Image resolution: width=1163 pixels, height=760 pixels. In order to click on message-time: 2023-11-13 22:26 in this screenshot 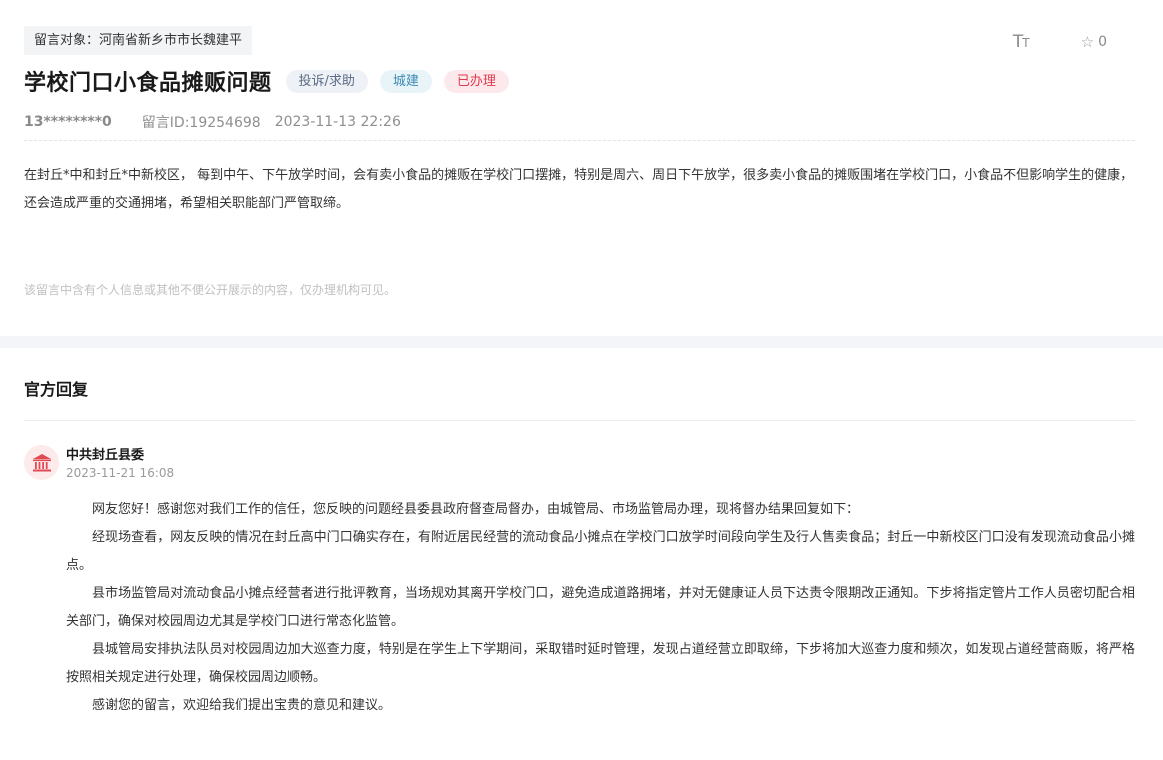, I will do `click(337, 122)`.